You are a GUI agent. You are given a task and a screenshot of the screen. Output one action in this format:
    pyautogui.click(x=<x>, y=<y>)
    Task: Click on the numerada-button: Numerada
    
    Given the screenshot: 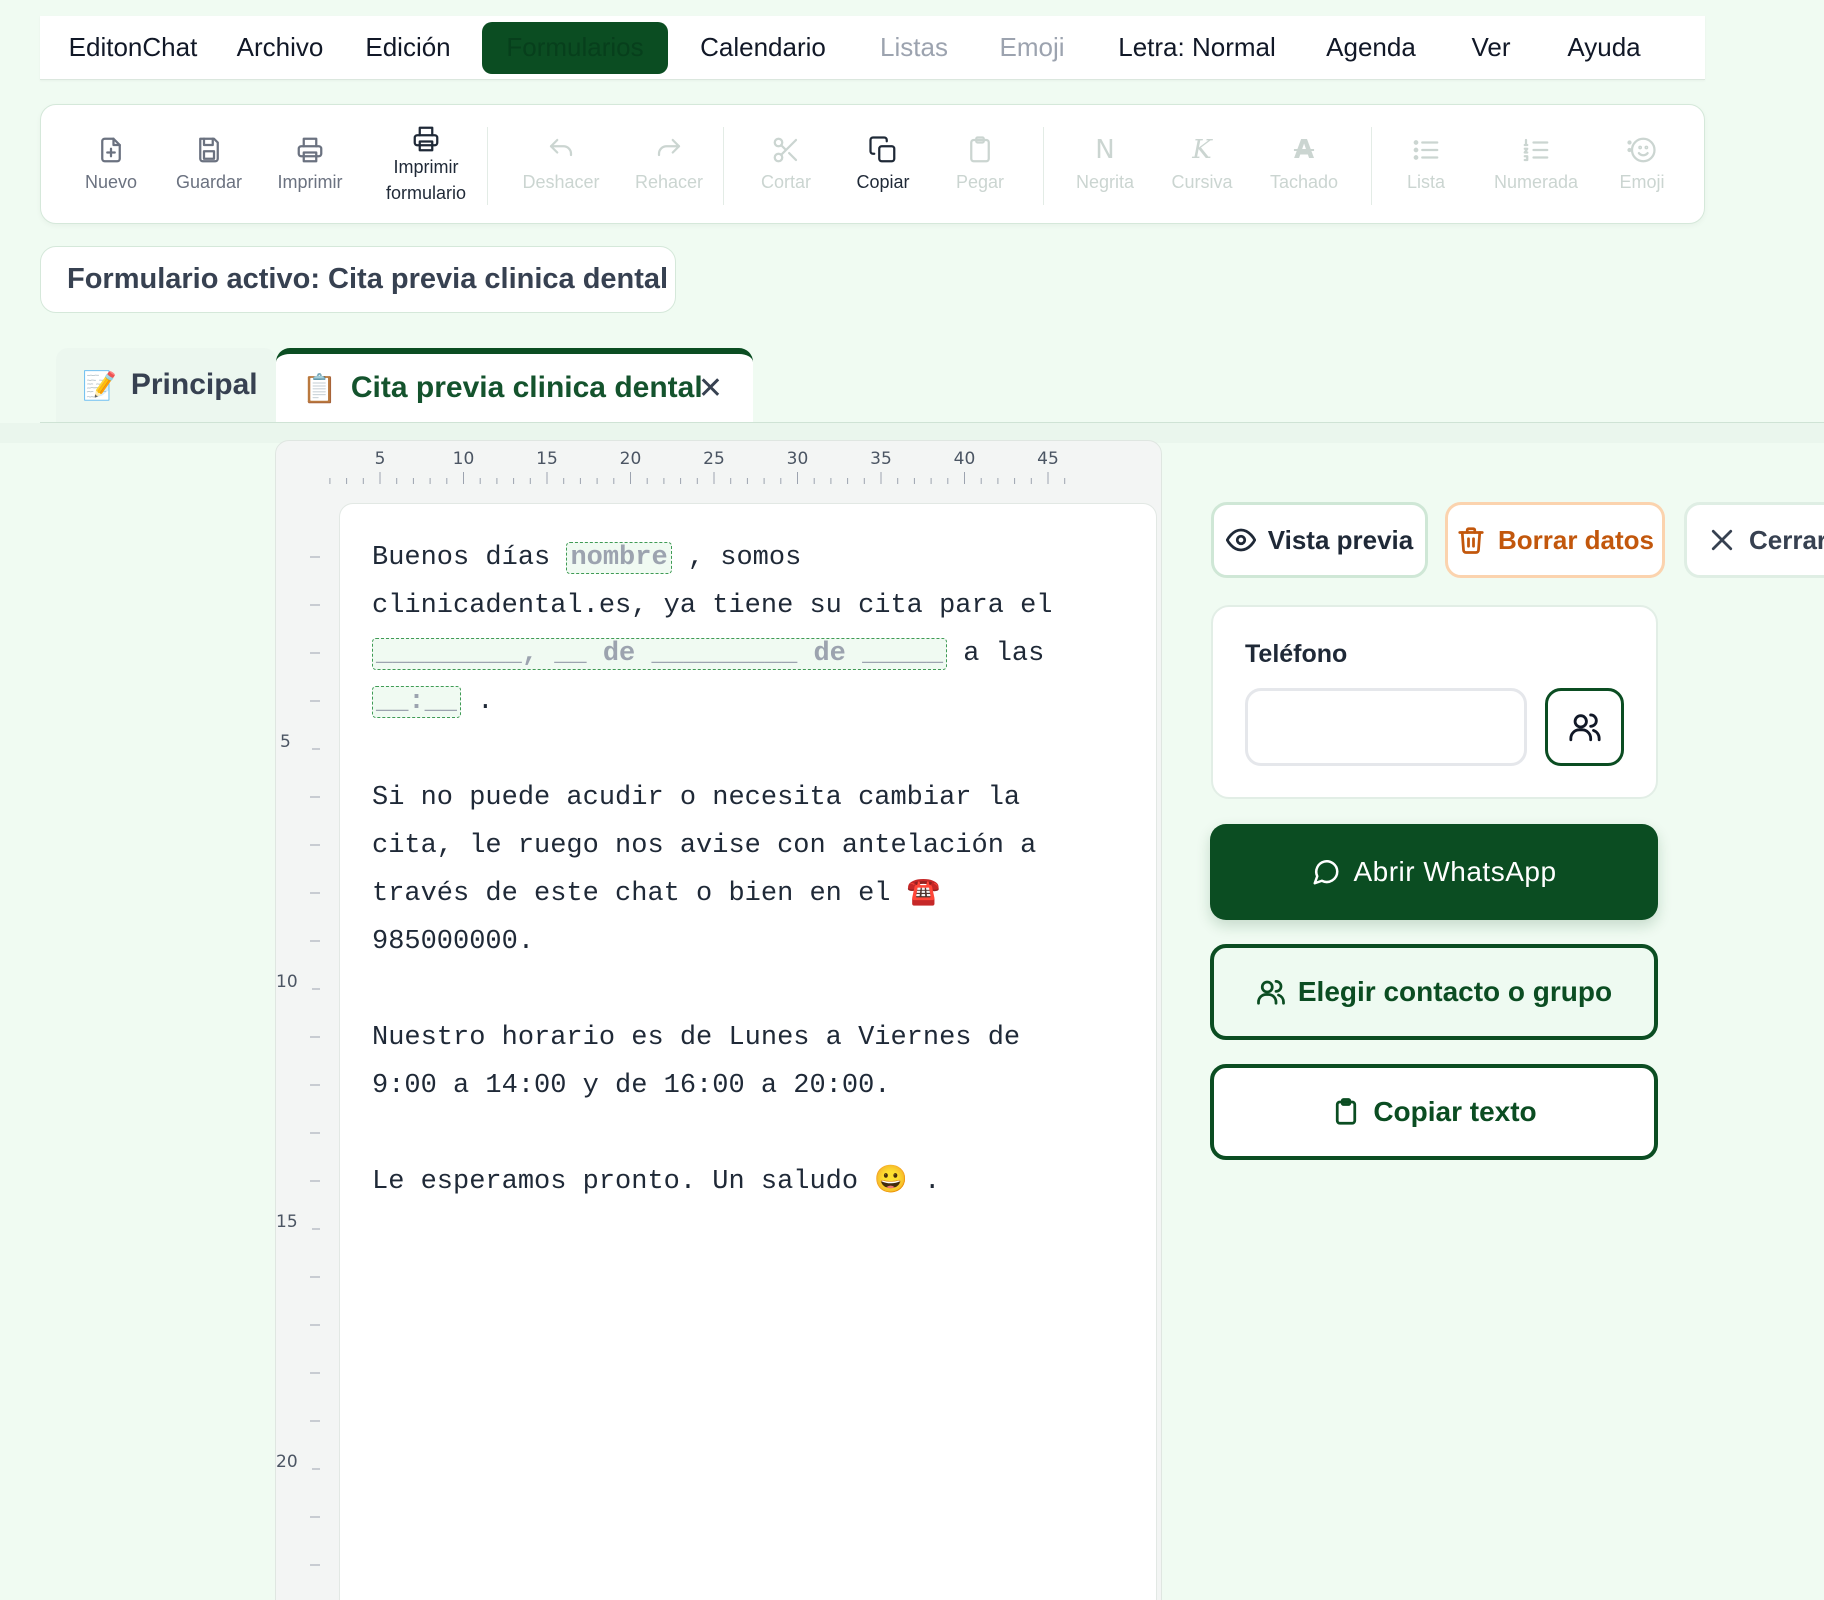 What is the action you would take?
    pyautogui.click(x=1536, y=165)
    